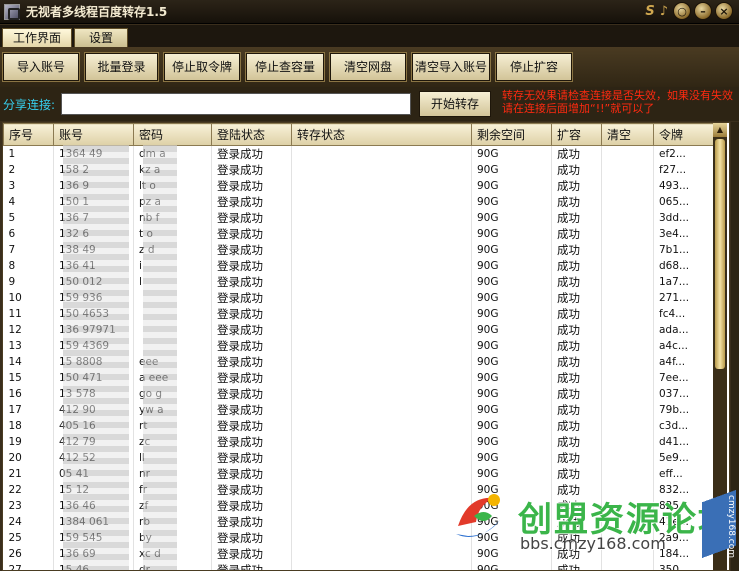  Describe the element at coordinates (96, 357) in the screenshot. I see `privacy-blur-account` at that location.